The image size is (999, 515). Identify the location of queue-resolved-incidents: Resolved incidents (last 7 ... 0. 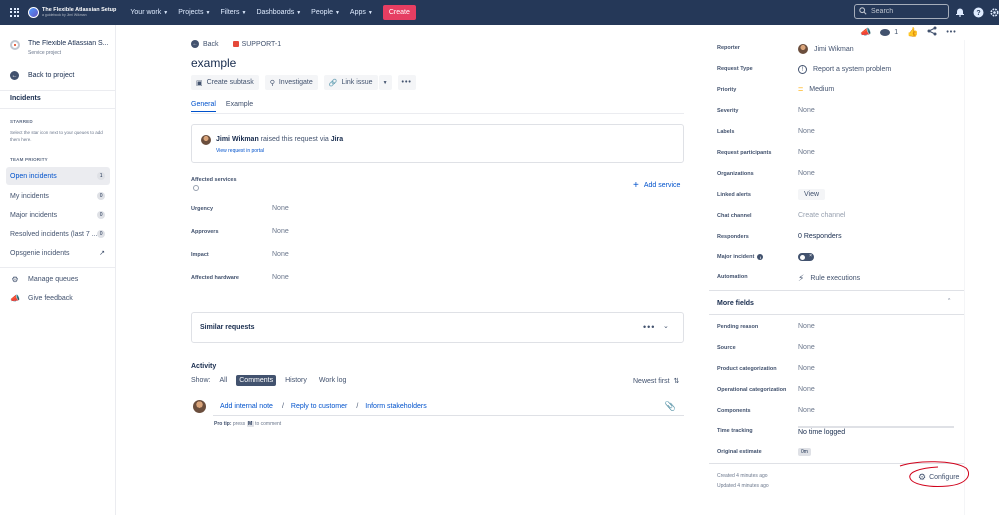
(58, 234).